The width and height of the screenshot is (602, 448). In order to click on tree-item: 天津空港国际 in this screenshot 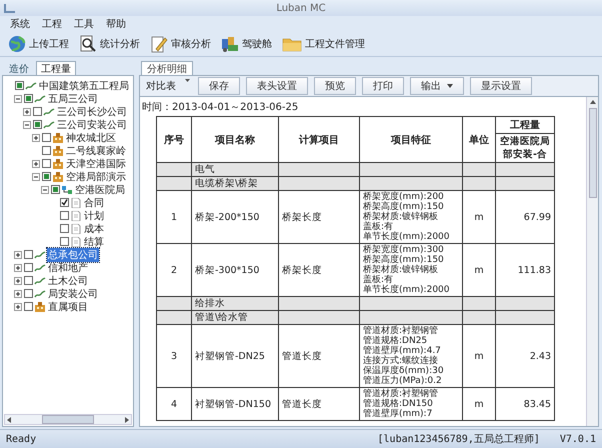, I will do `click(96, 163)`.